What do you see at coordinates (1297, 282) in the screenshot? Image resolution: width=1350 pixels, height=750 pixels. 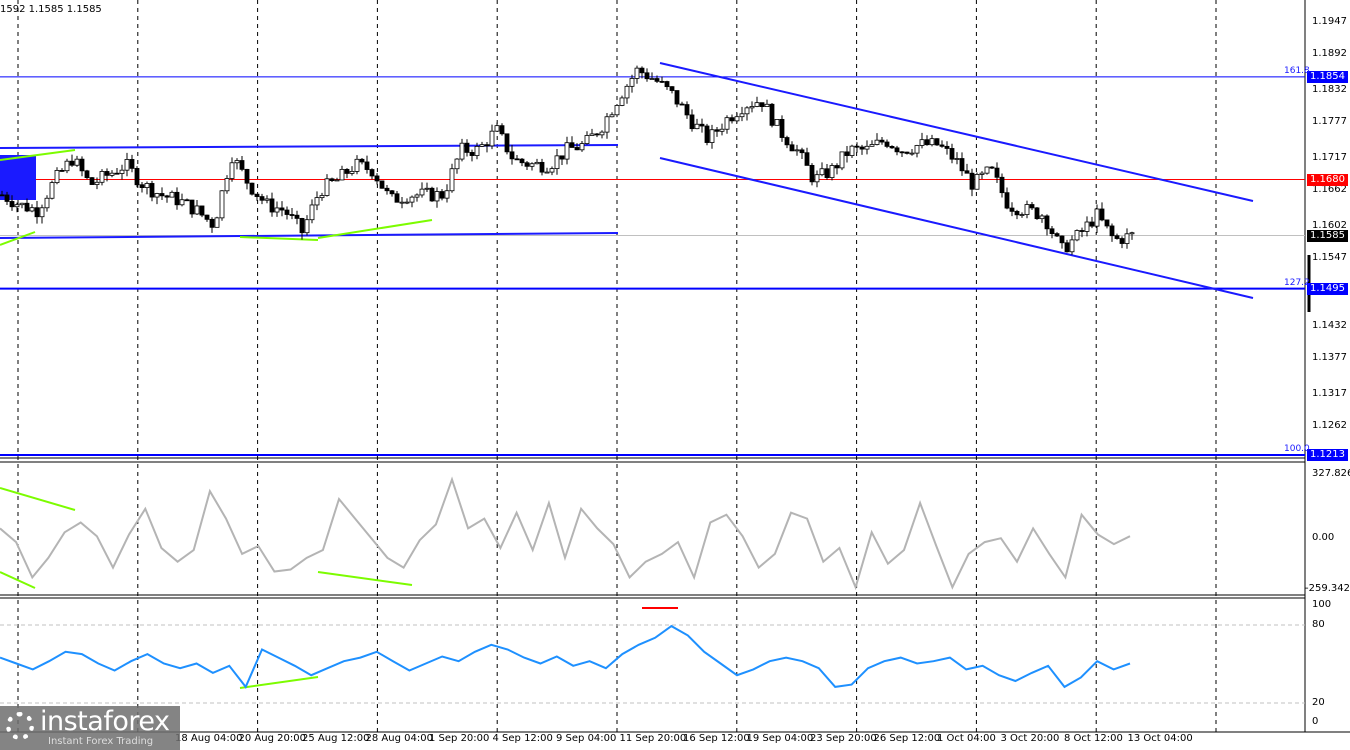 I see `fib-label: 127.2` at bounding box center [1297, 282].